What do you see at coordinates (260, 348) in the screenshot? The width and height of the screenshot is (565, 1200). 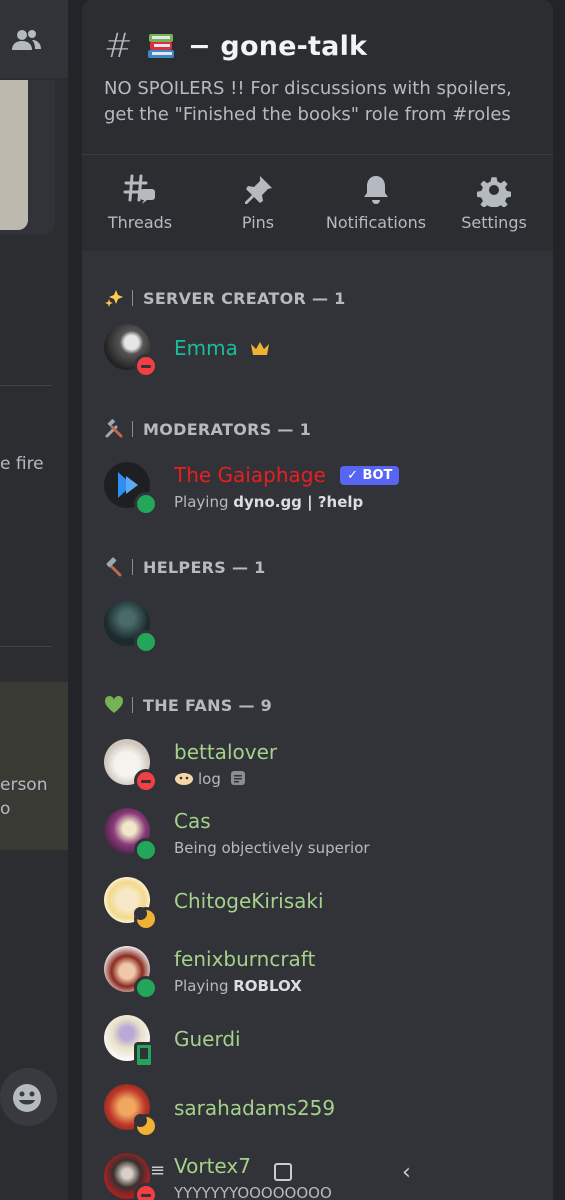 I see `crown-icon` at bounding box center [260, 348].